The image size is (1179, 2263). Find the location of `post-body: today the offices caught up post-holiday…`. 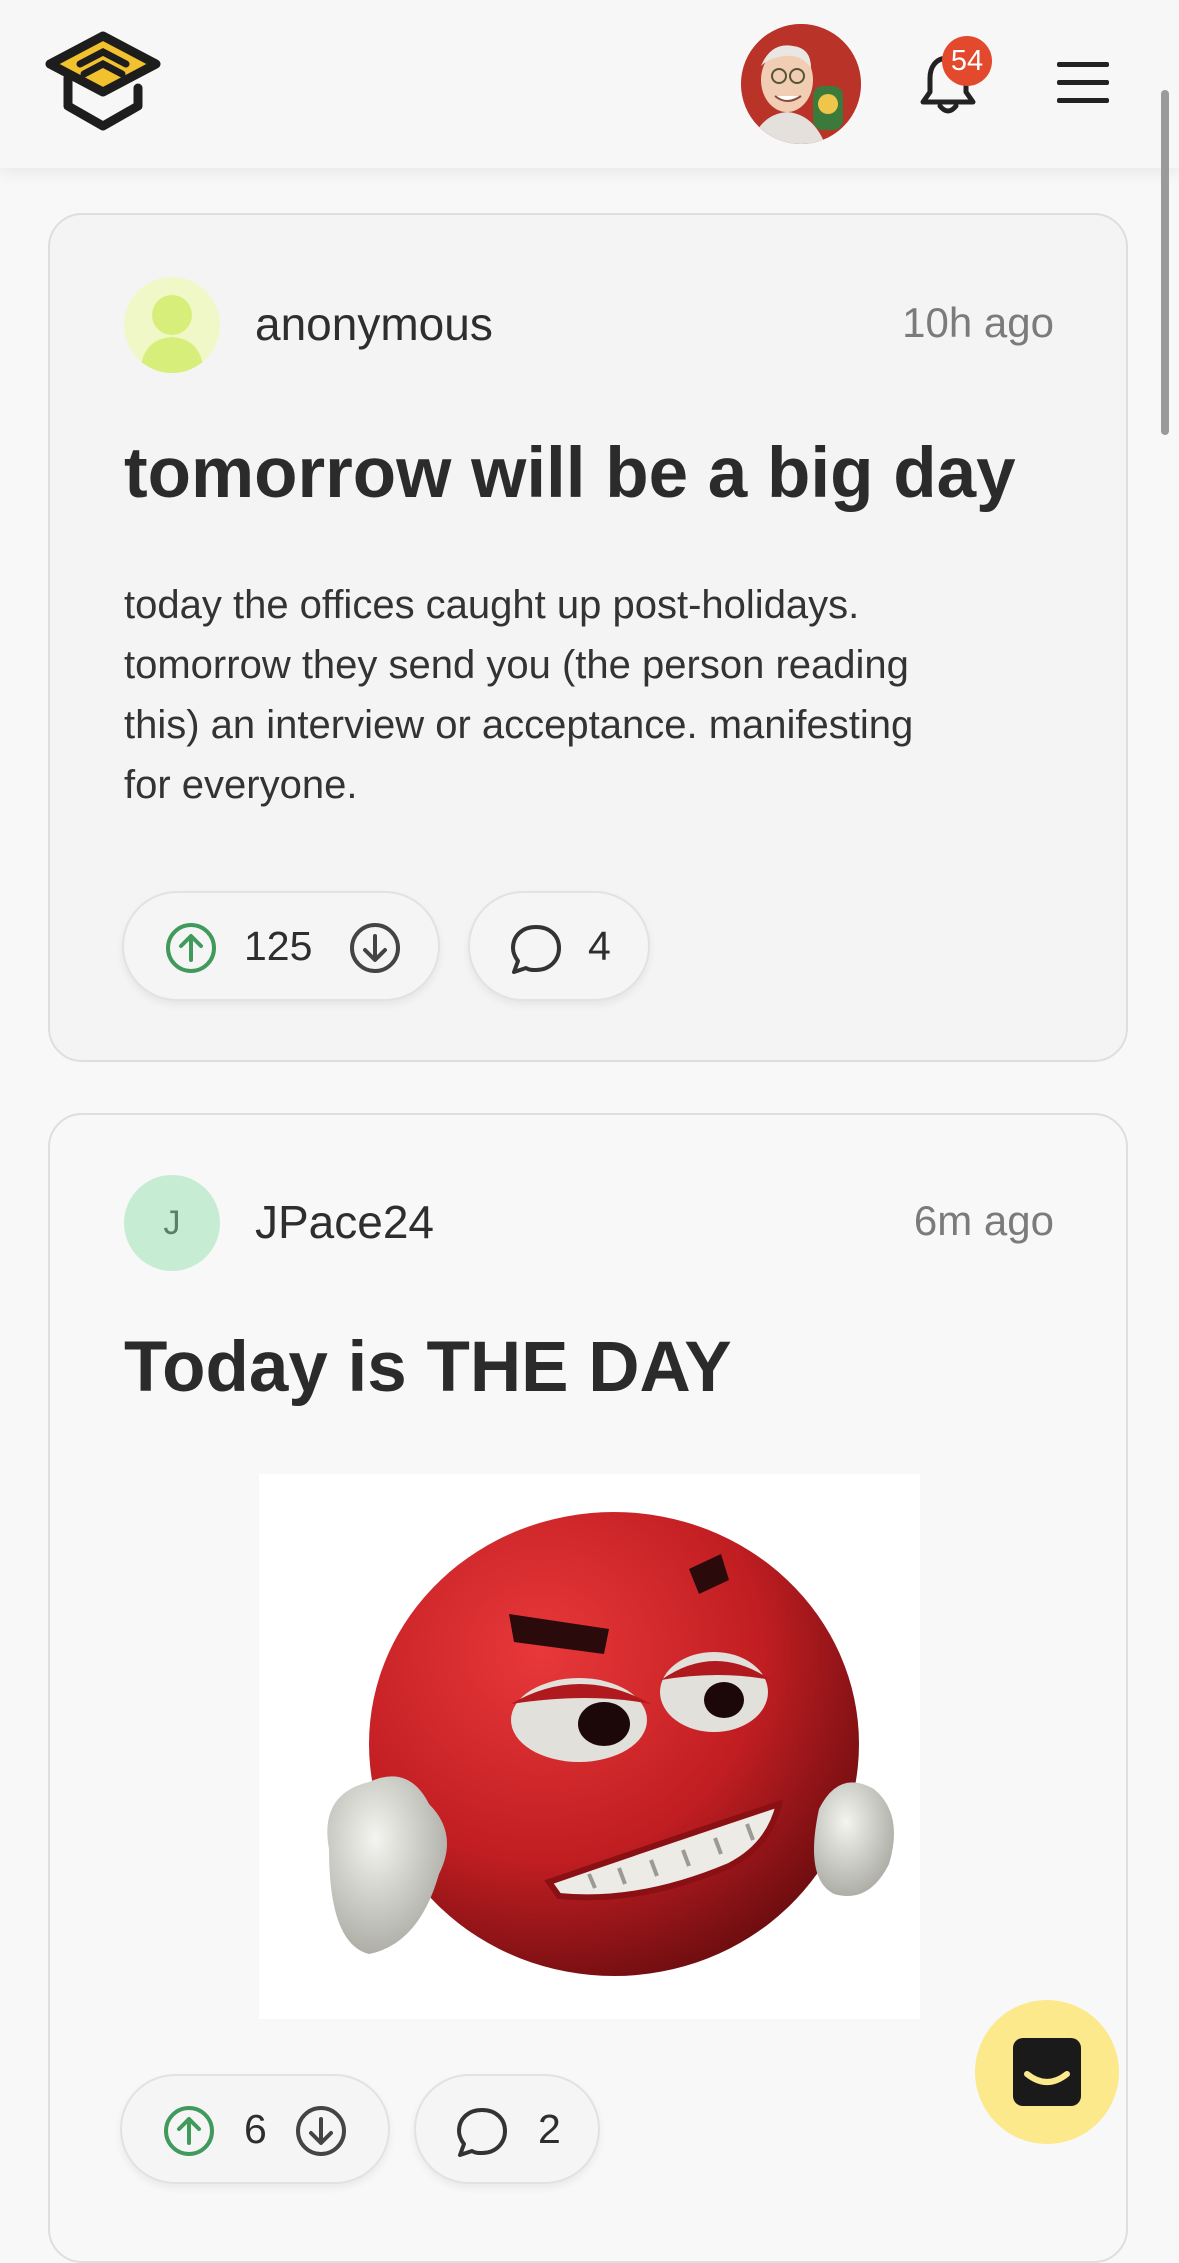

post-body: today the offices caught up post-holiday… is located at coordinates (589, 695).